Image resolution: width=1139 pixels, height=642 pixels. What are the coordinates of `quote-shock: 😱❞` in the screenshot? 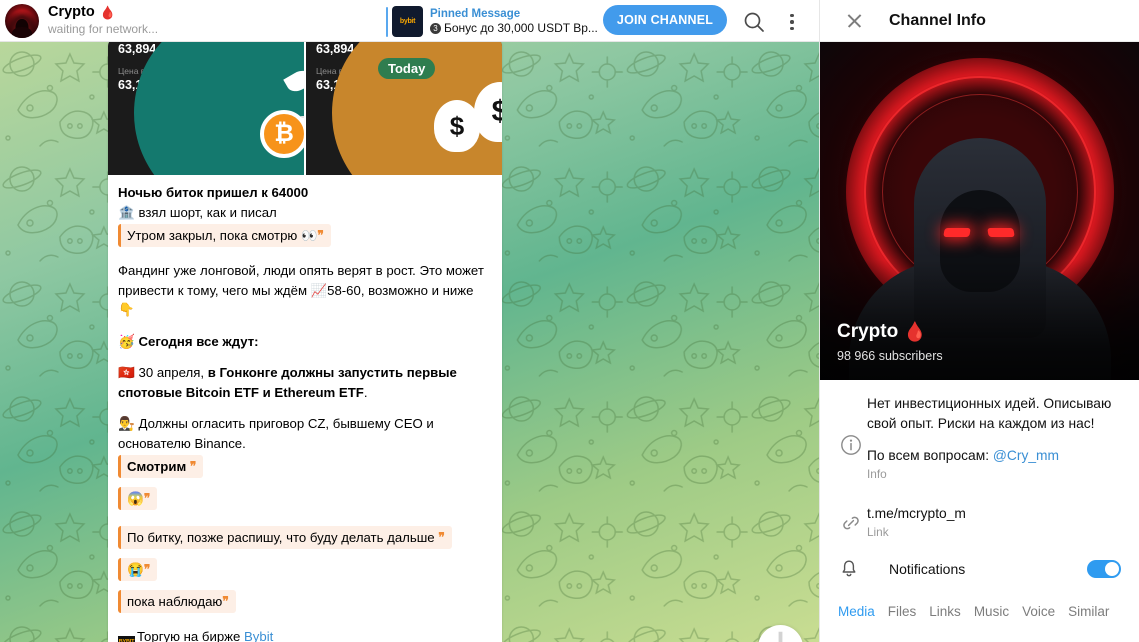 It's located at (138, 498).